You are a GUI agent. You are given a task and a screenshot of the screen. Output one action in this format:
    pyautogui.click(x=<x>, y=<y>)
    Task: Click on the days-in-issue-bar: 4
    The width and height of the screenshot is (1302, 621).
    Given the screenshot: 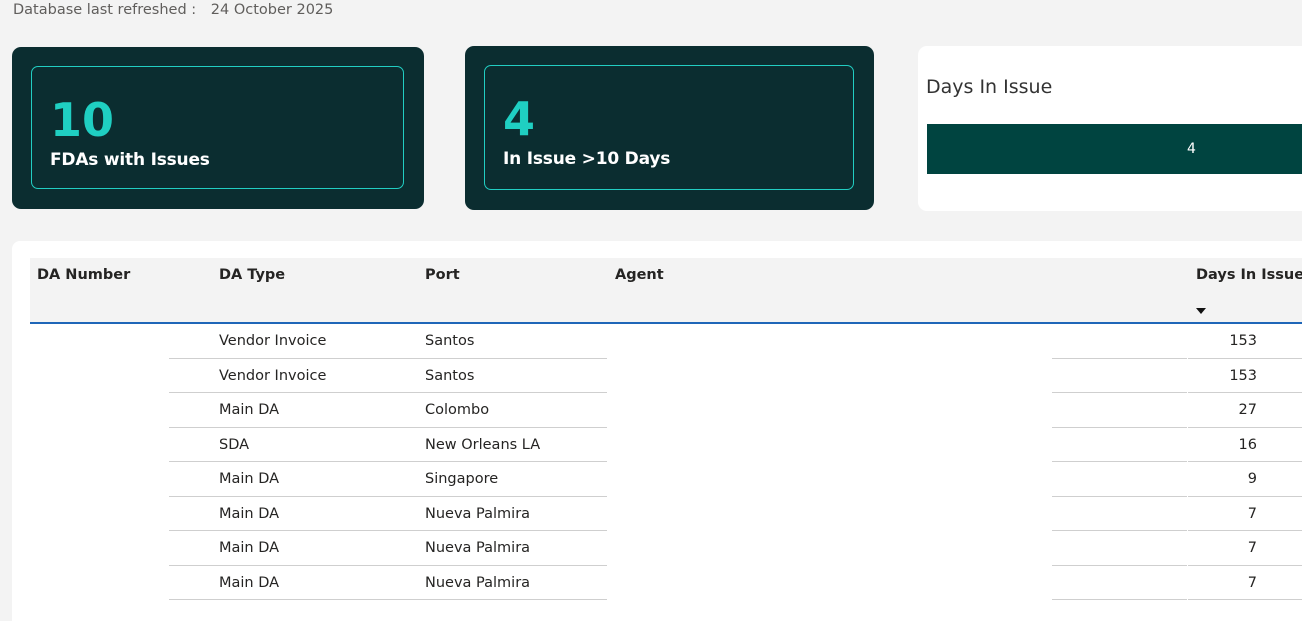 What is the action you would take?
    pyautogui.click(x=1114, y=149)
    